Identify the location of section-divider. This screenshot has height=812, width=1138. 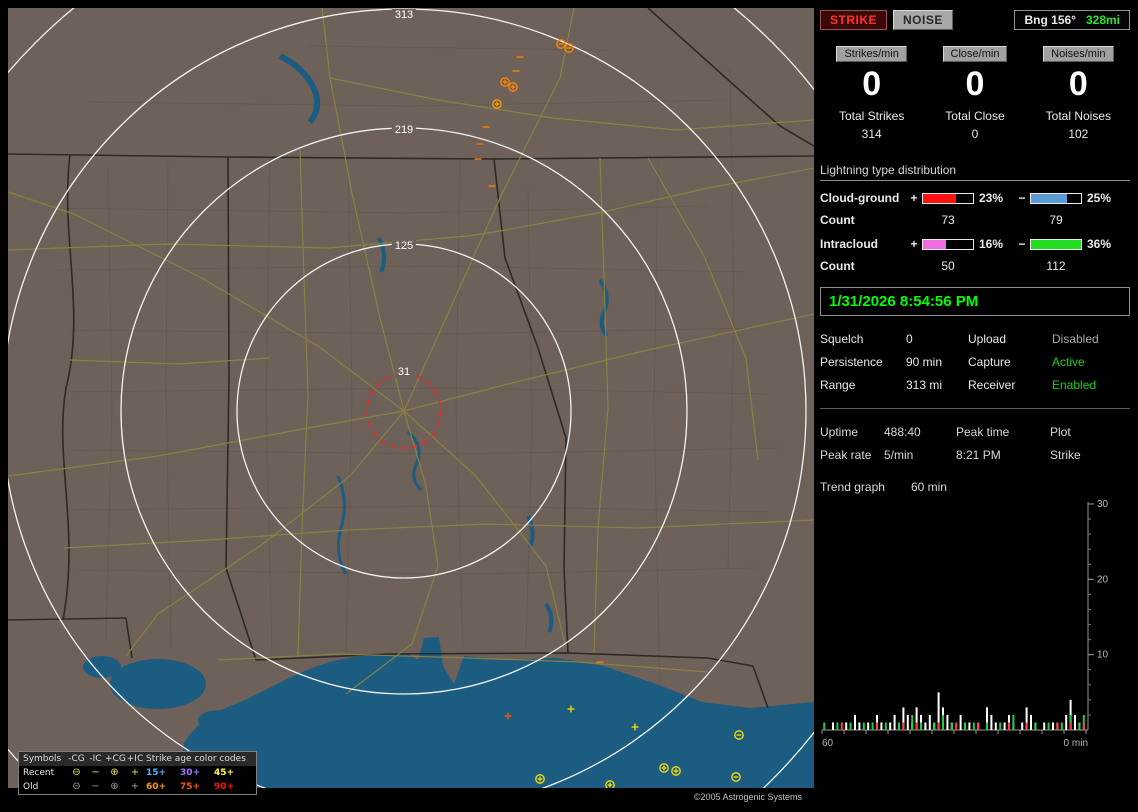
(975, 408).